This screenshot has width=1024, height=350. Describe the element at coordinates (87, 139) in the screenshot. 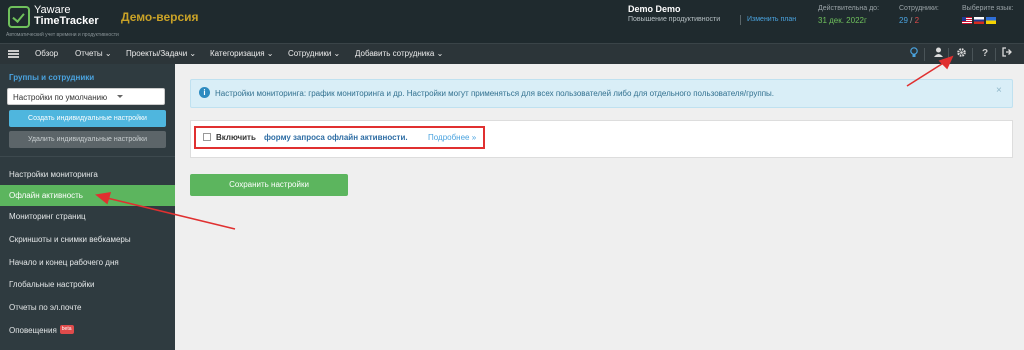

I see `delete-settings-button: Удалить индивидуальные настройки` at that location.